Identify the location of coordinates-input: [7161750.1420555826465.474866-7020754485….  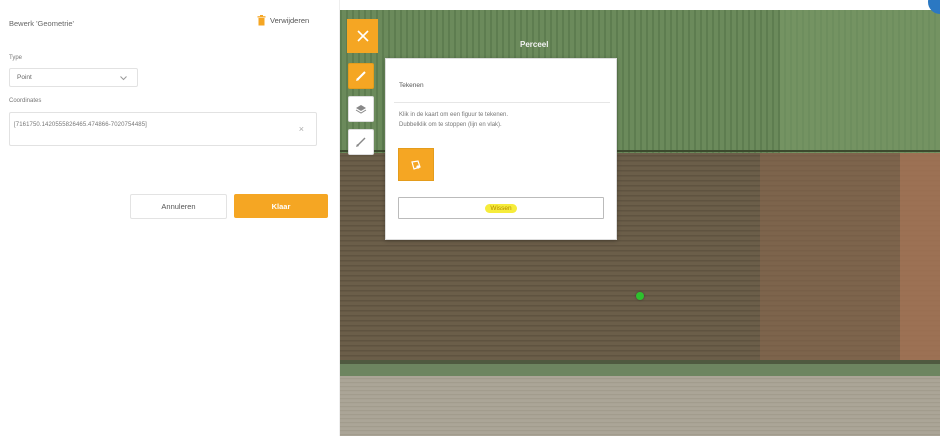
(163, 129).